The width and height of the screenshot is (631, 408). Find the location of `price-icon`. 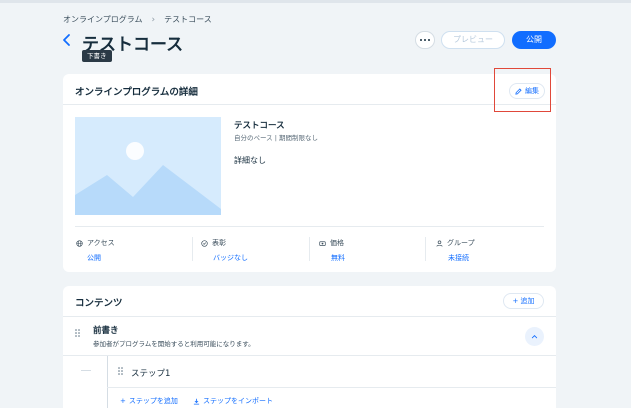

price-icon is located at coordinates (322, 243).